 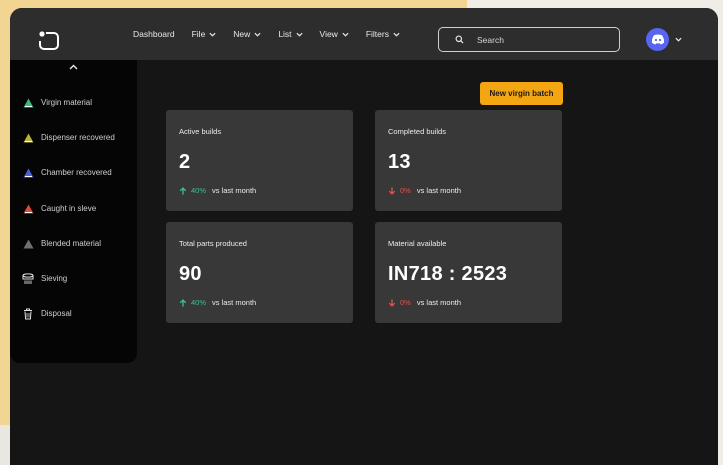 What do you see at coordinates (399, 162) in the screenshot?
I see `card-value: 13` at bounding box center [399, 162].